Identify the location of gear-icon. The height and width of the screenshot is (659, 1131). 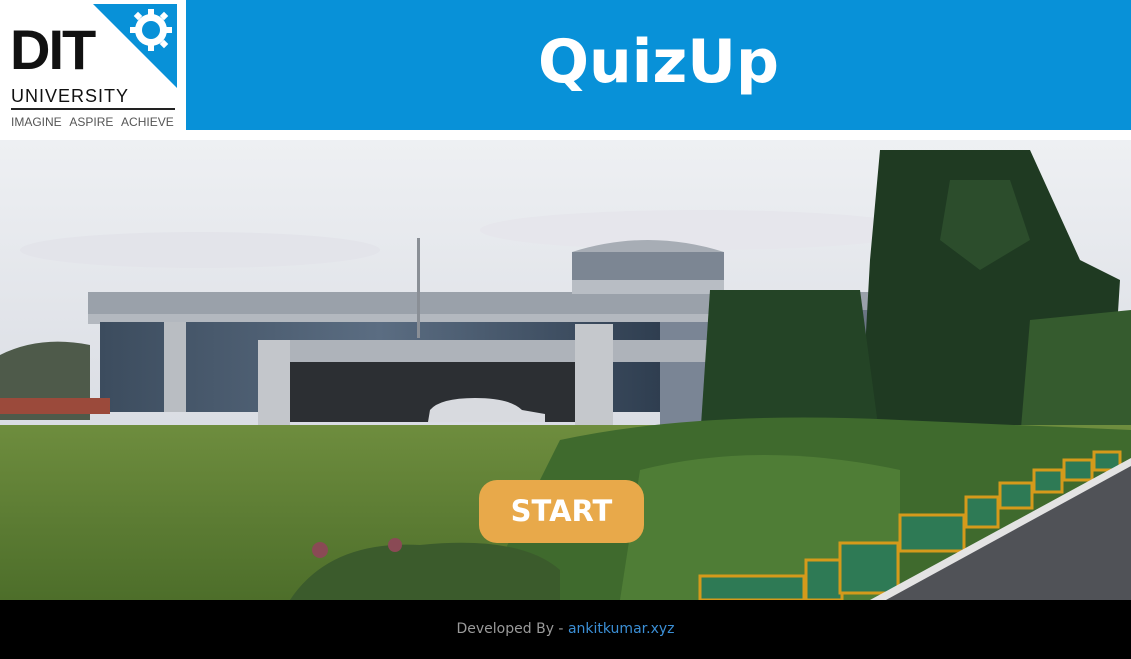
(135, 46).